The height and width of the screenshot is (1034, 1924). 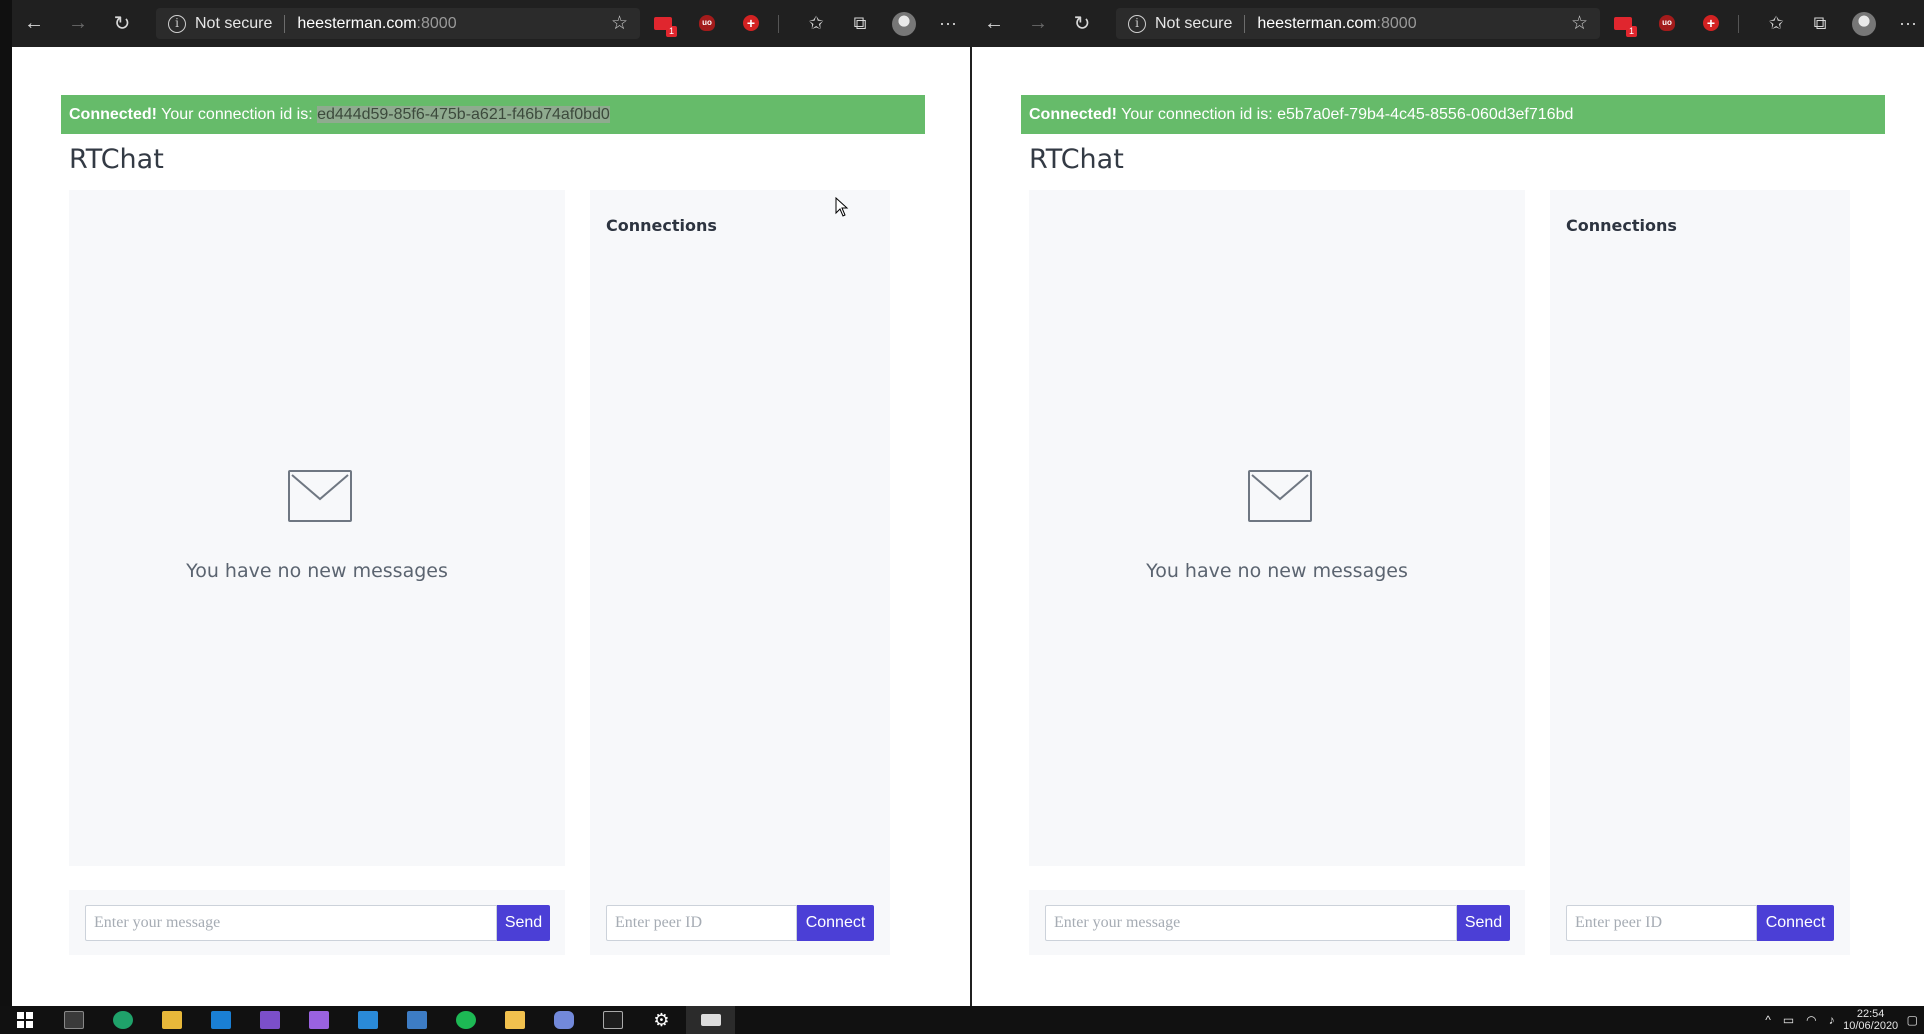 I want to click on file-explorer-taskbar-icon, so click(x=171, y=1020).